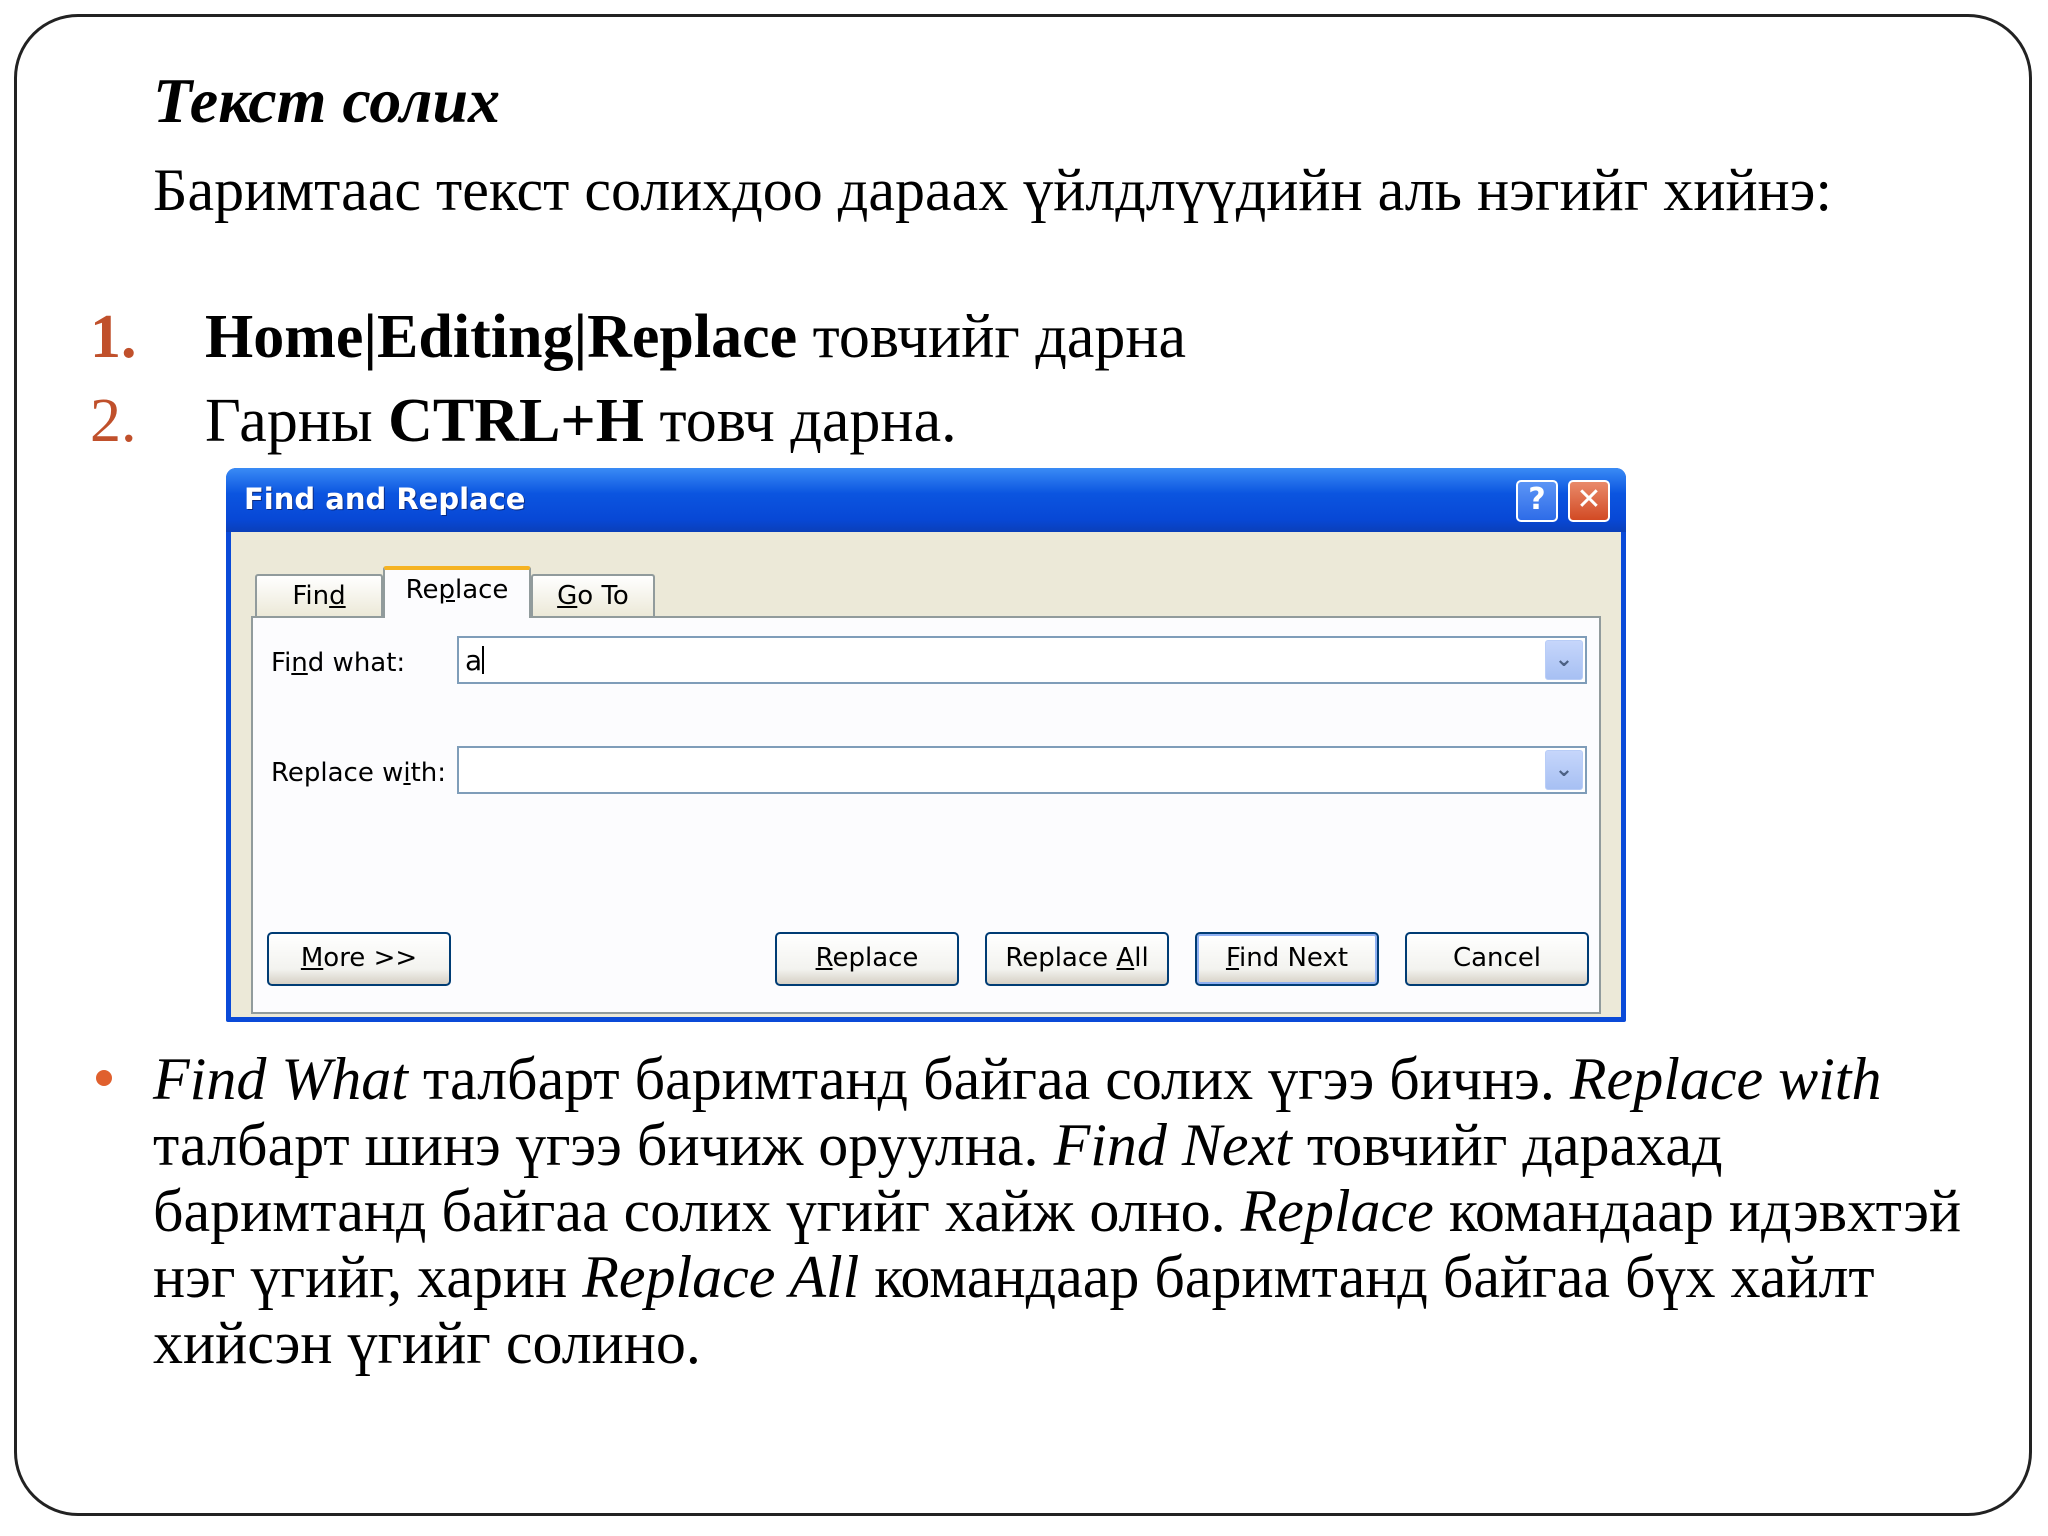 The height and width of the screenshot is (1536, 2048). Describe the element at coordinates (516, 421) in the screenshot. I see `step-shortcut: CTRL+H` at that location.